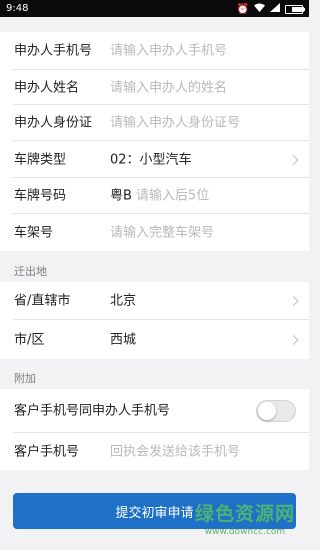 Image resolution: width=320 pixels, height=550 pixels. Describe the element at coordinates (172, 196) in the screenshot. I see `plate-number-input: 请输入后5位` at that location.